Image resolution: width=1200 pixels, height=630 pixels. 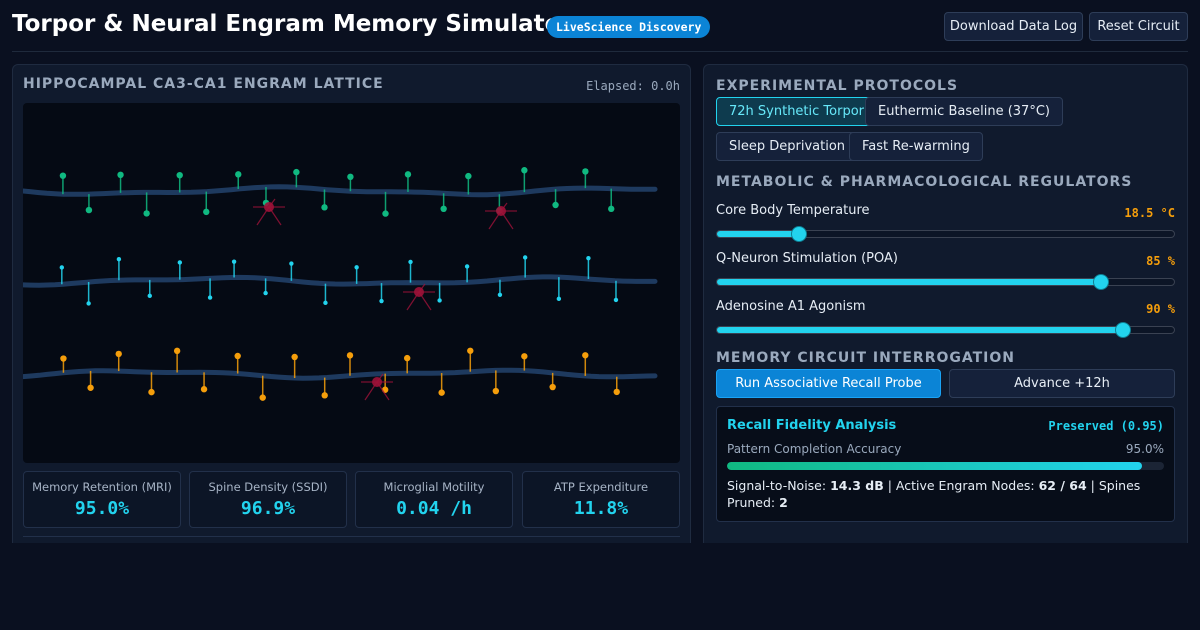 I want to click on adenosine-slider, so click(x=945, y=330).